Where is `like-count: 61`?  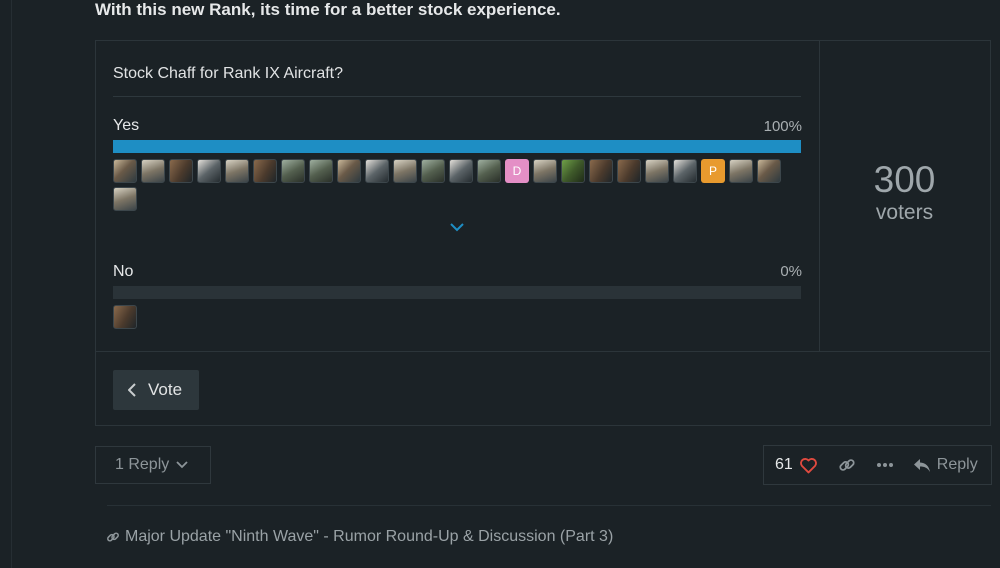
like-count: 61 is located at coordinates (784, 465).